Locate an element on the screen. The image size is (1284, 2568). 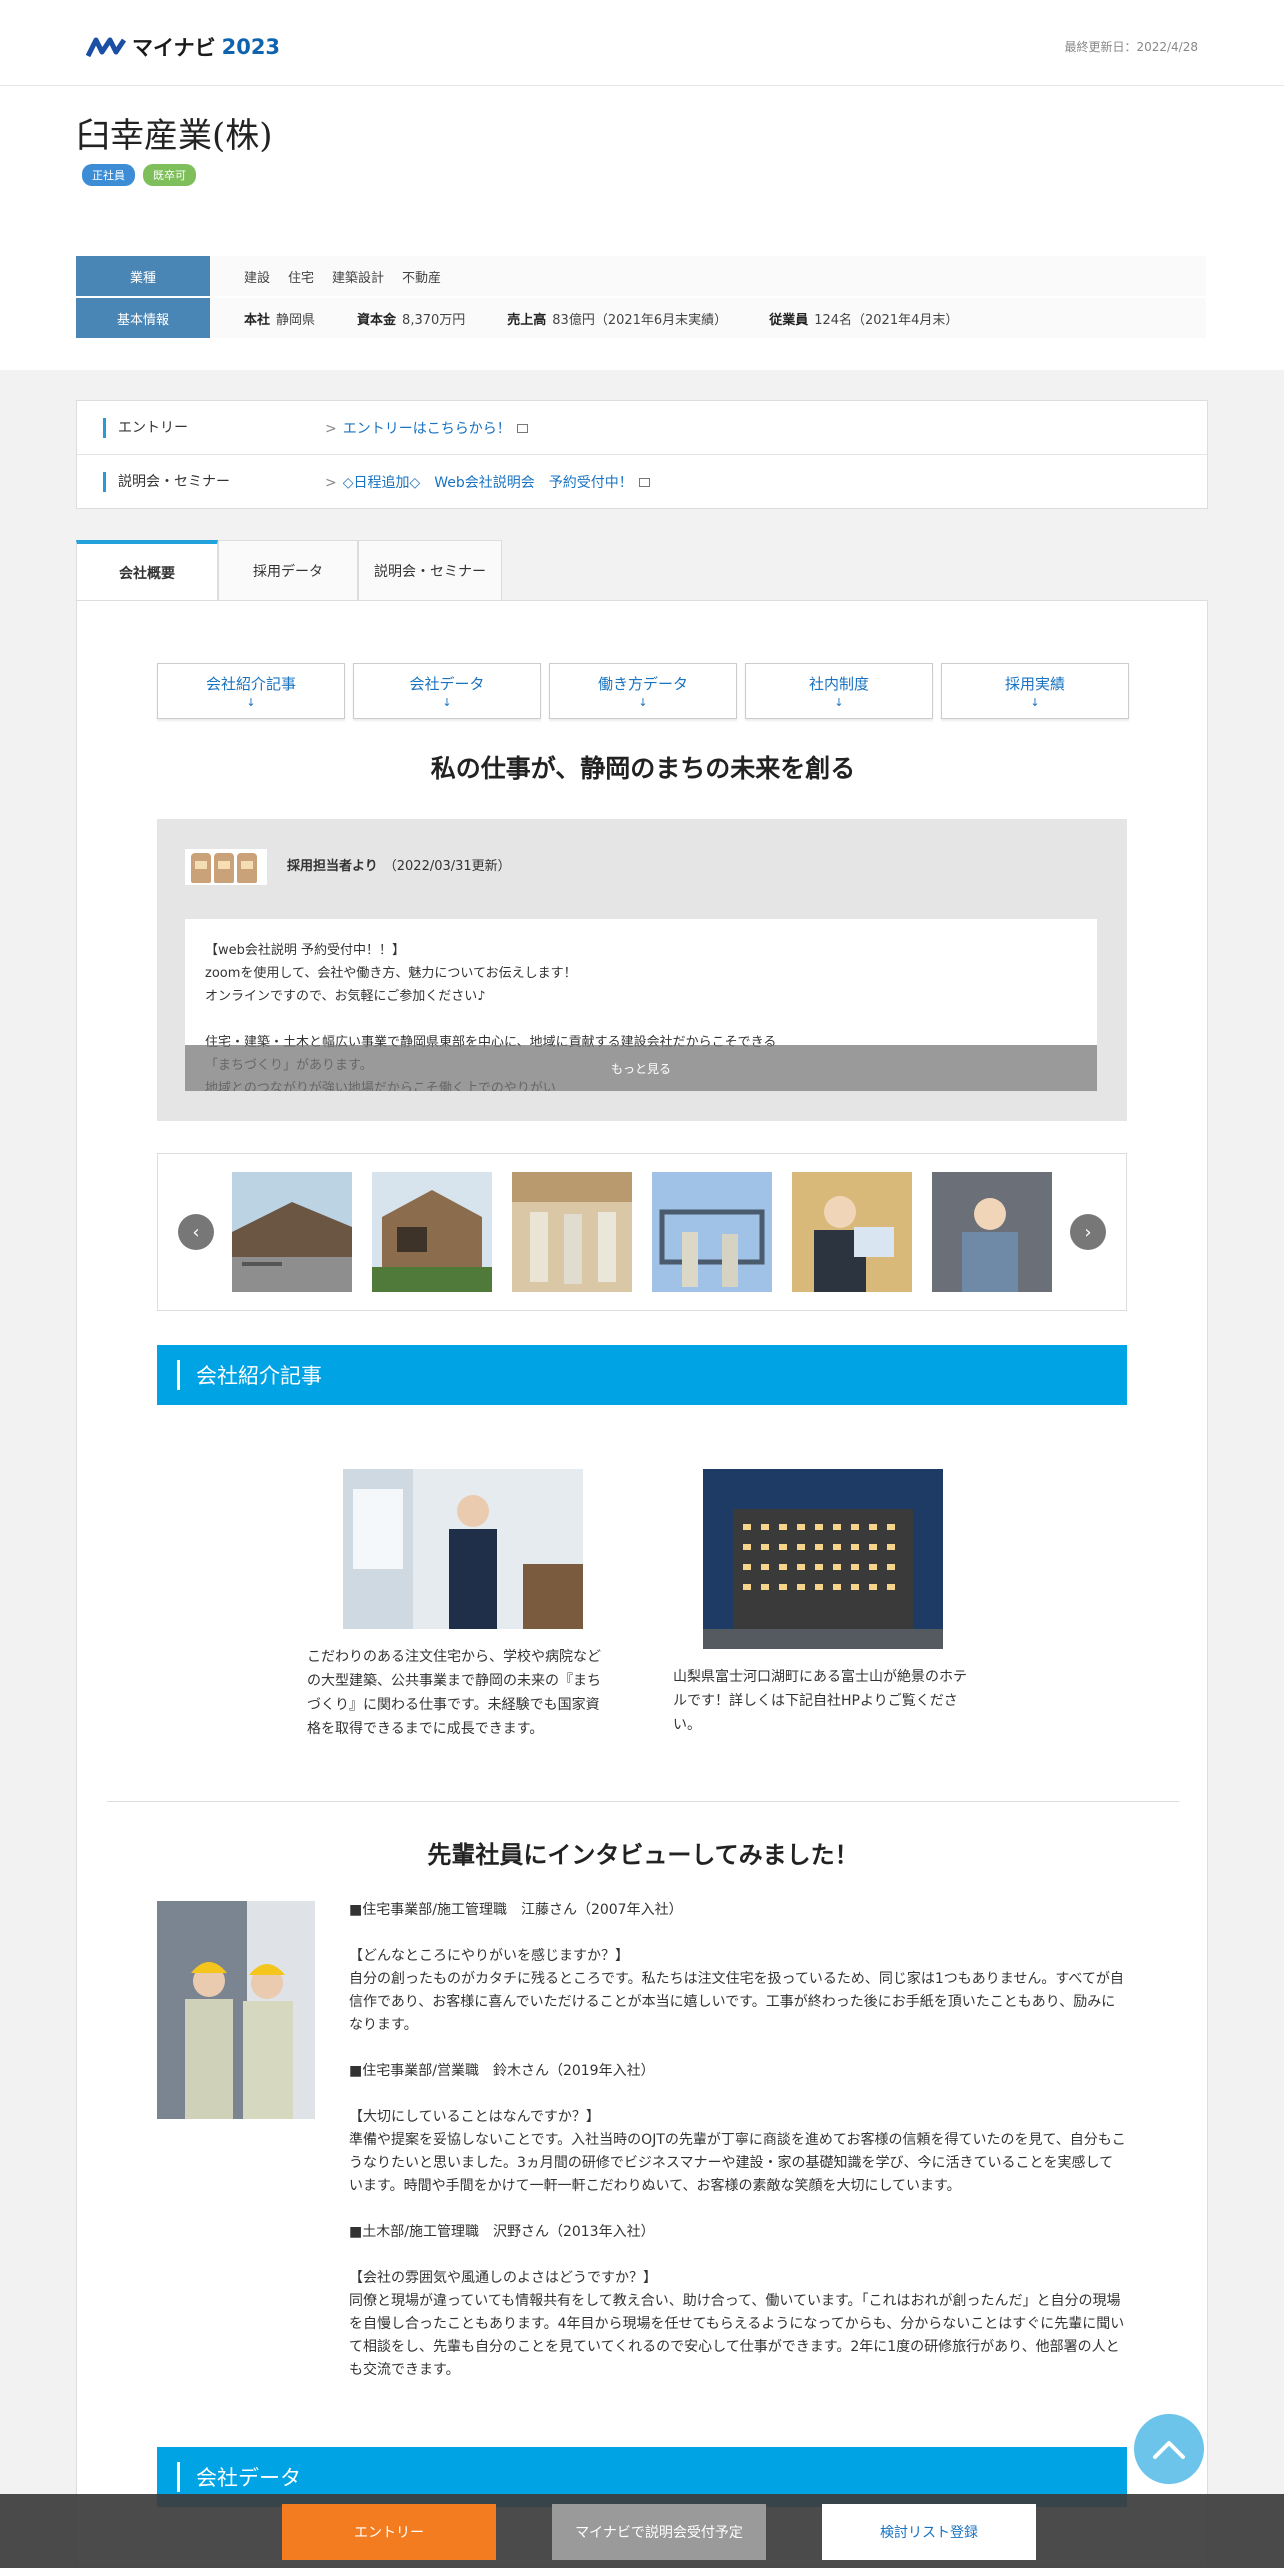
tab-bar: 会社概要 採用データ 説明会・セミナー is located at coordinates (289, 571).